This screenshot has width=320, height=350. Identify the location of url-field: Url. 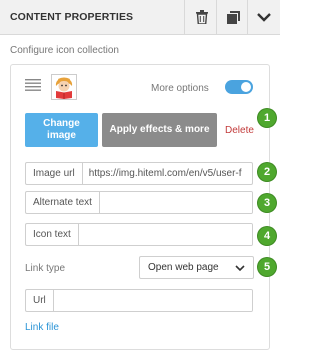
(139, 300).